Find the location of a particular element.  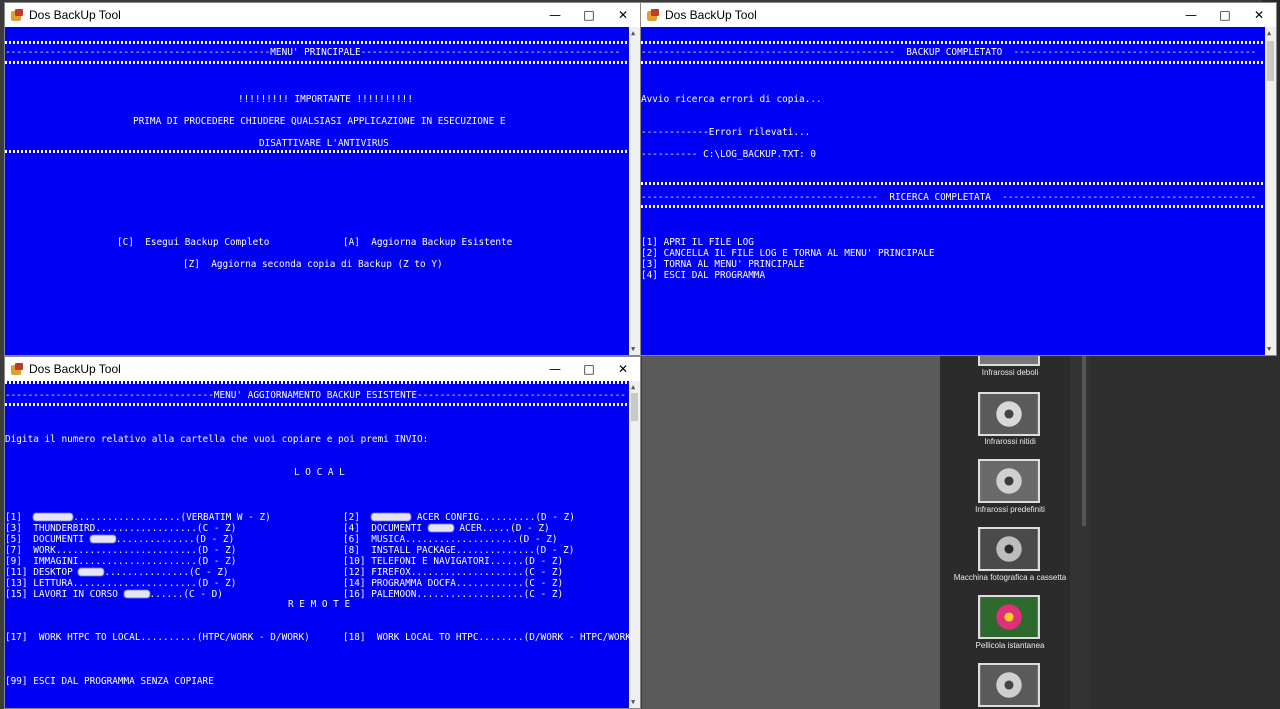

filter-label: Infrarossi deboli is located at coordinates (1010, 372).